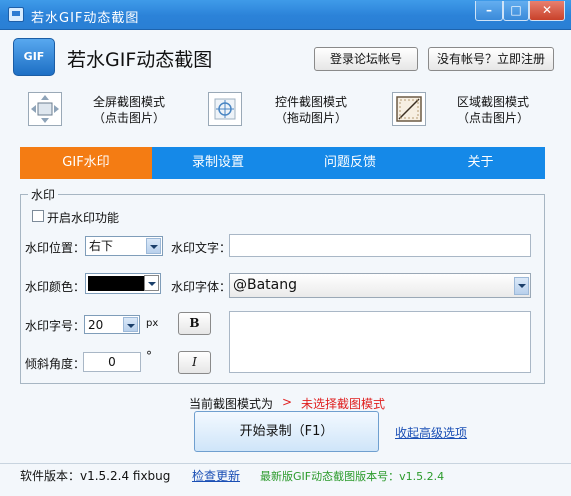  Describe the element at coordinates (152, 323) in the screenshot. I see `size-unit: px` at that location.